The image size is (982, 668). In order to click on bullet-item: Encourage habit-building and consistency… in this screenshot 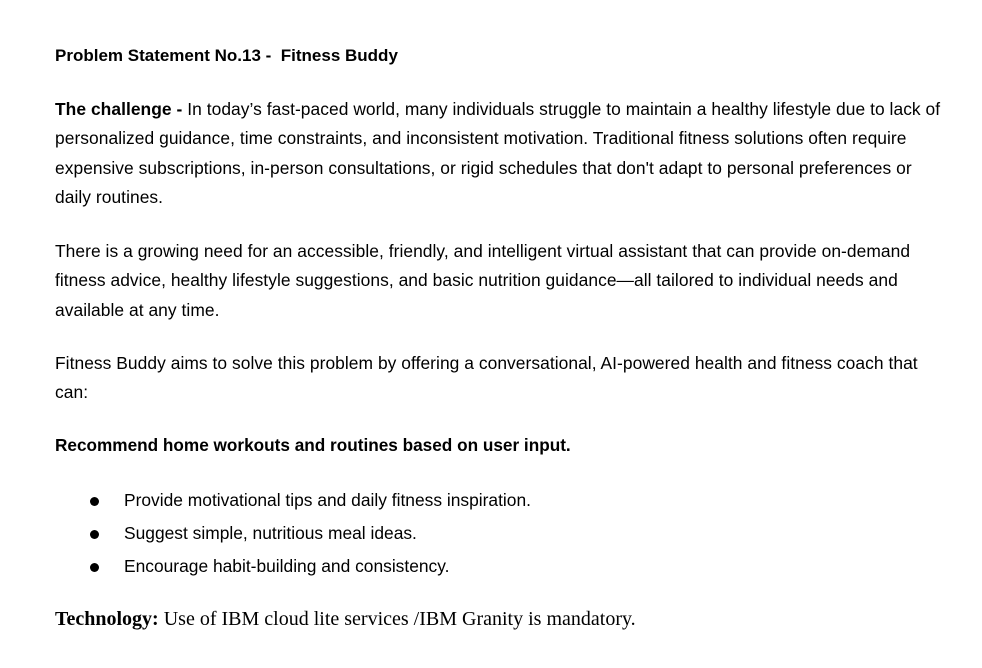, I will do `click(501, 568)`.